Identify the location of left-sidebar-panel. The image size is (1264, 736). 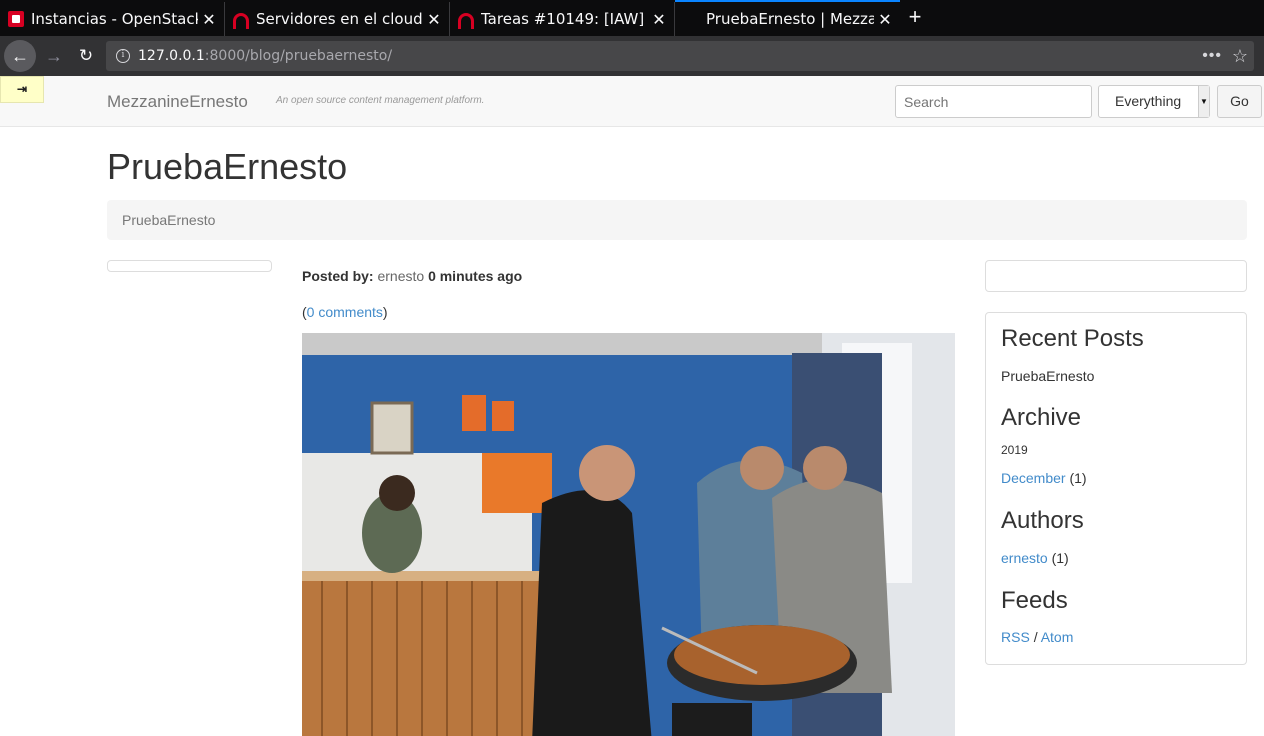
(189, 266).